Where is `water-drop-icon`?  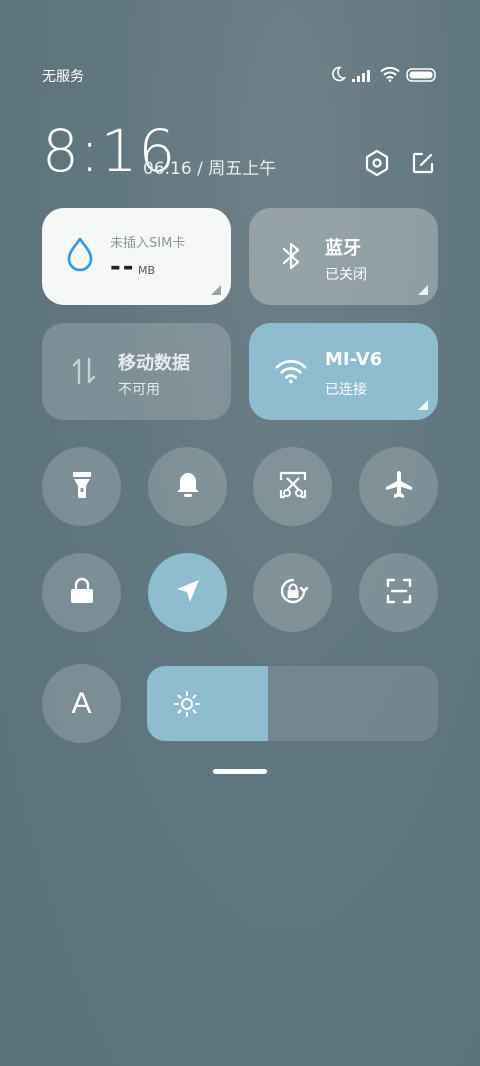 water-drop-icon is located at coordinates (80, 254).